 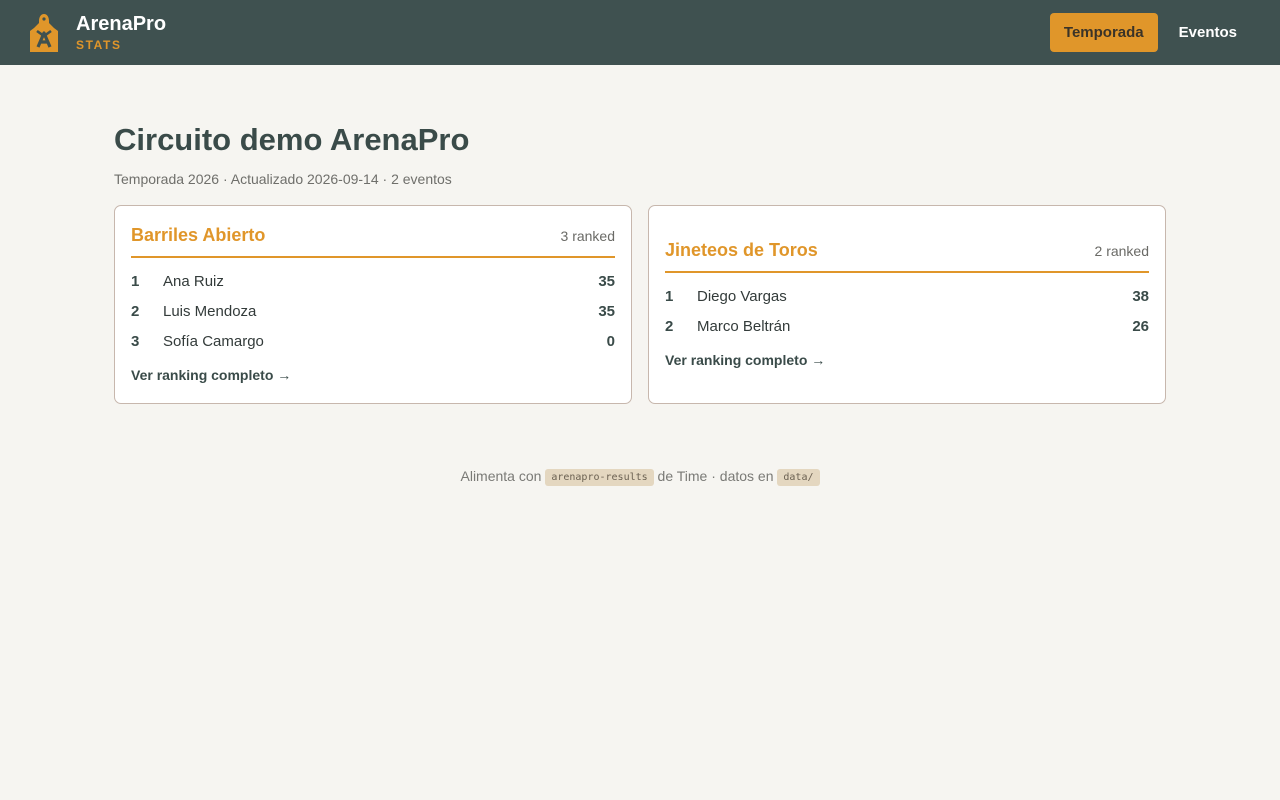 I want to click on footer-middle: de Time · datos en, so click(x=715, y=476).